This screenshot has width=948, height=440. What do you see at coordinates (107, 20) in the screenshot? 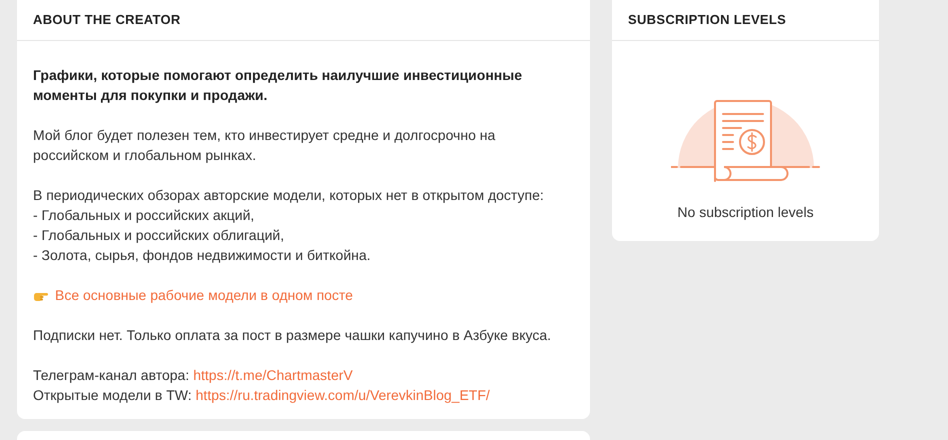
I see `card-title: ABOUT THE CREATOR` at bounding box center [107, 20].